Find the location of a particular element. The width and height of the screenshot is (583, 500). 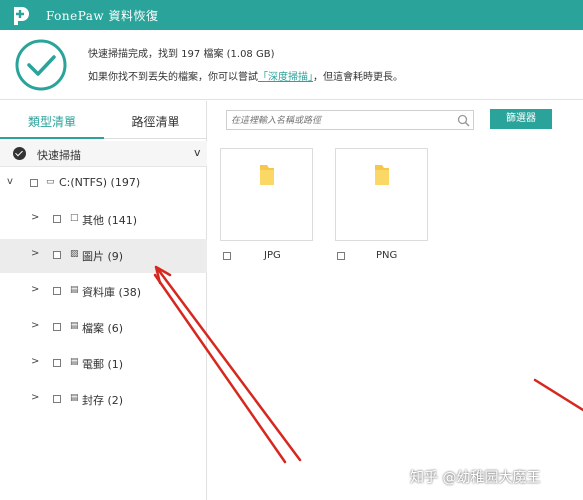

file-checkbox-jpg is located at coordinates (227, 256).